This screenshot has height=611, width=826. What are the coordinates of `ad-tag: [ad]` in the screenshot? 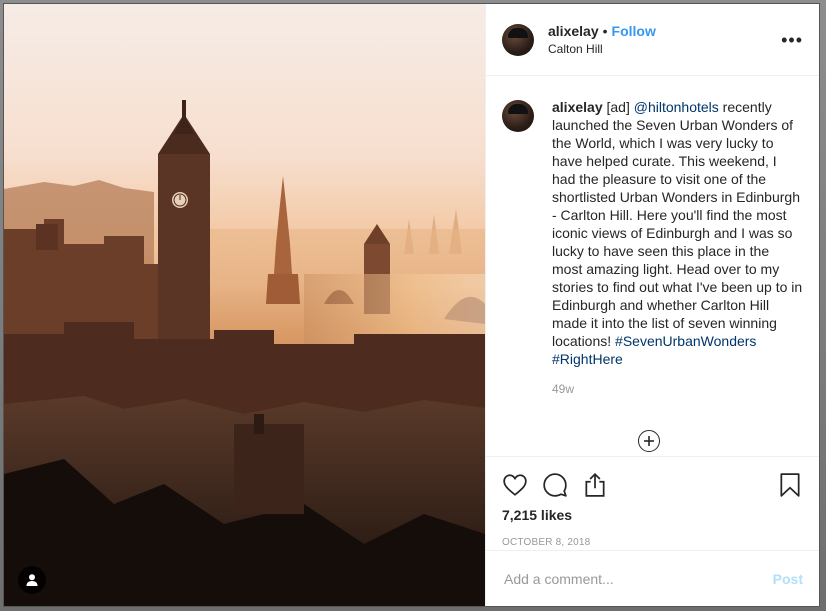 It's located at (618, 107).